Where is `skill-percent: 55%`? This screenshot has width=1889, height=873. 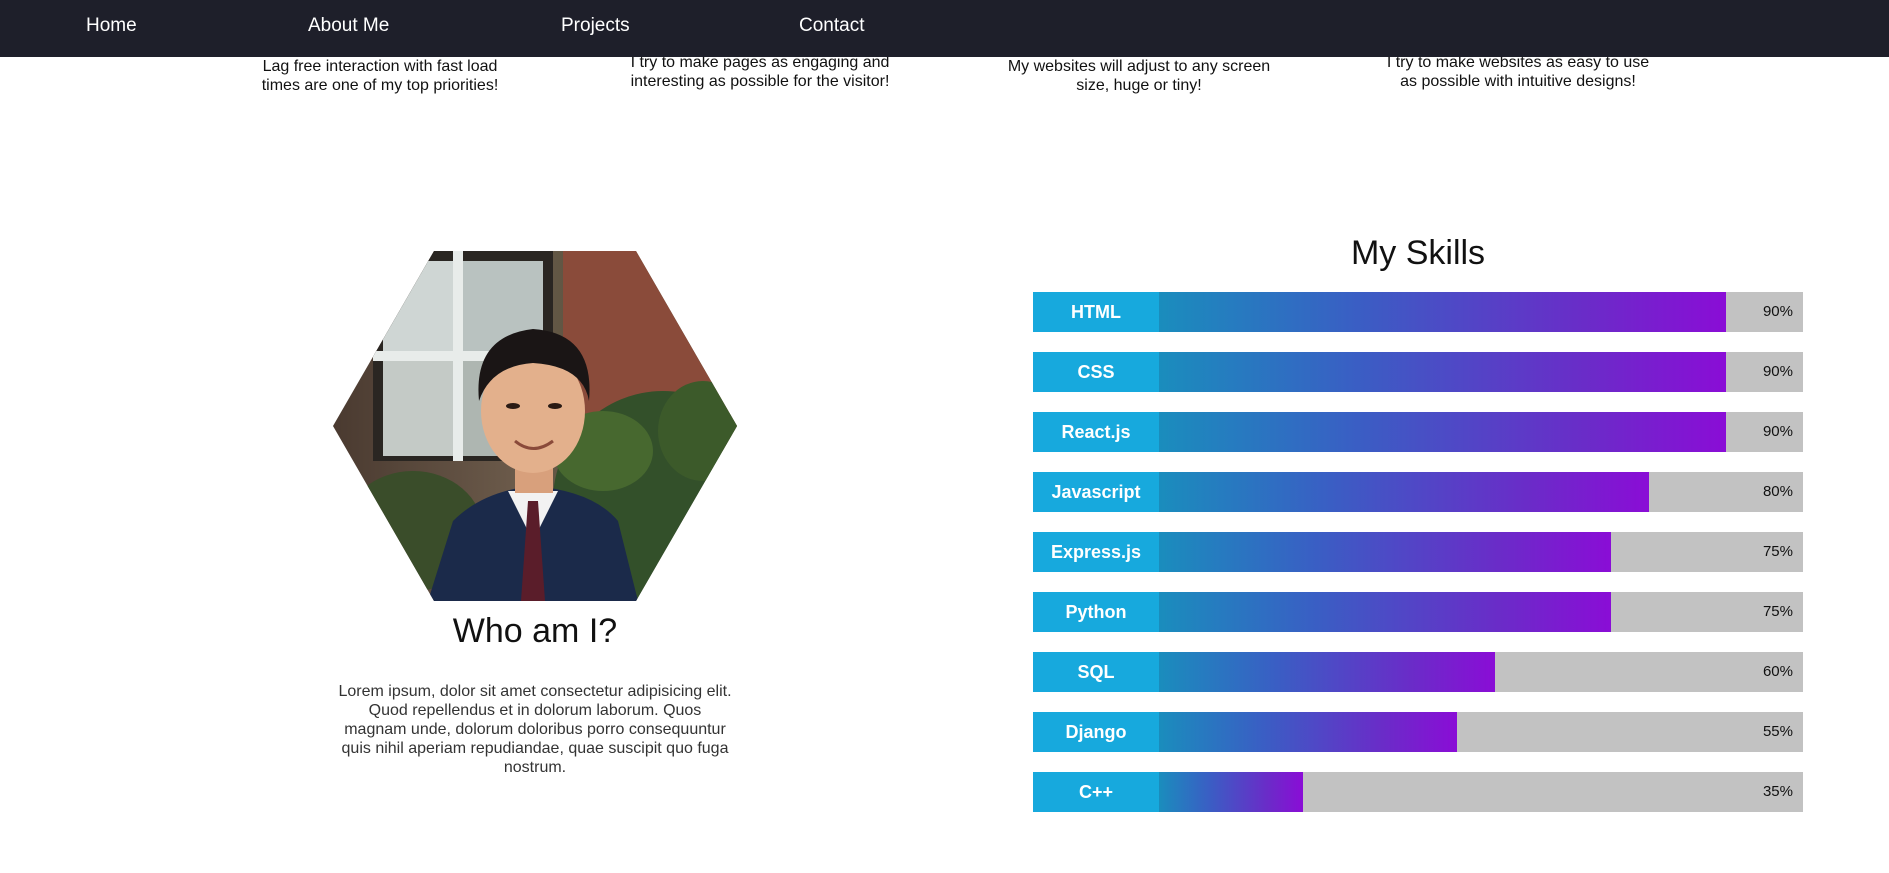
skill-percent: 55% is located at coordinates (1777, 731).